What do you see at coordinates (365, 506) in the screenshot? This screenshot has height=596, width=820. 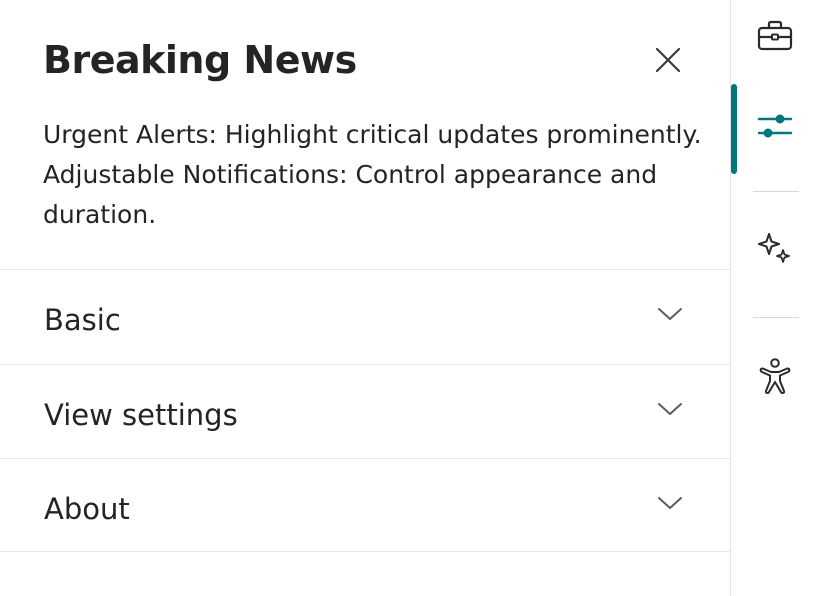 I see `section-about: About` at bounding box center [365, 506].